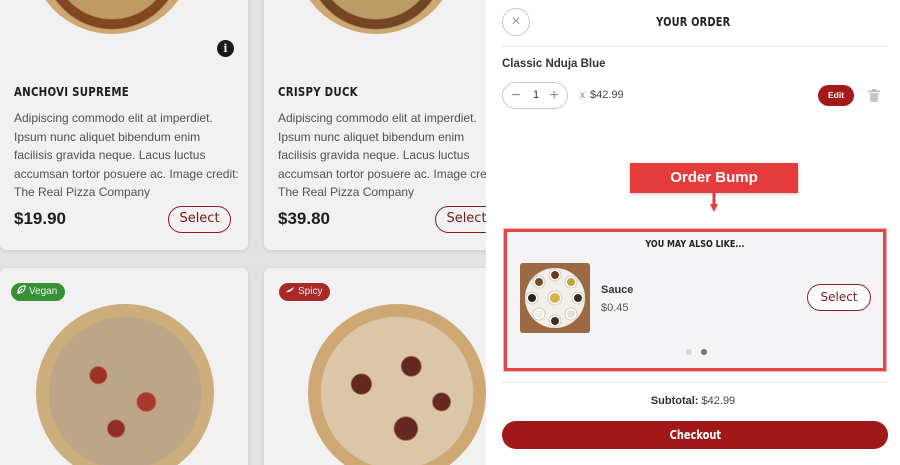 The image size is (900, 465). What do you see at coordinates (617, 290) in the screenshot?
I see `upsell-item-name: Sauce` at bounding box center [617, 290].